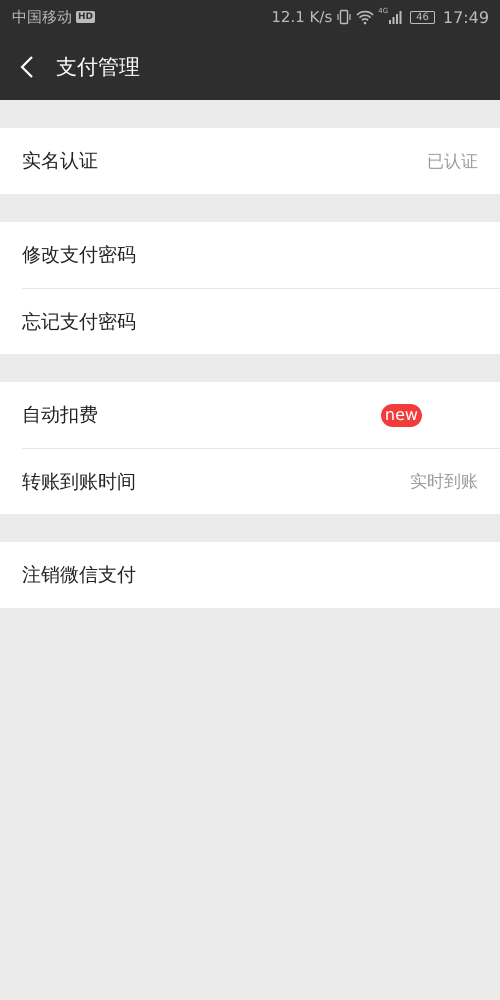  What do you see at coordinates (401, 415) in the screenshot?
I see `new-badge: new` at bounding box center [401, 415].